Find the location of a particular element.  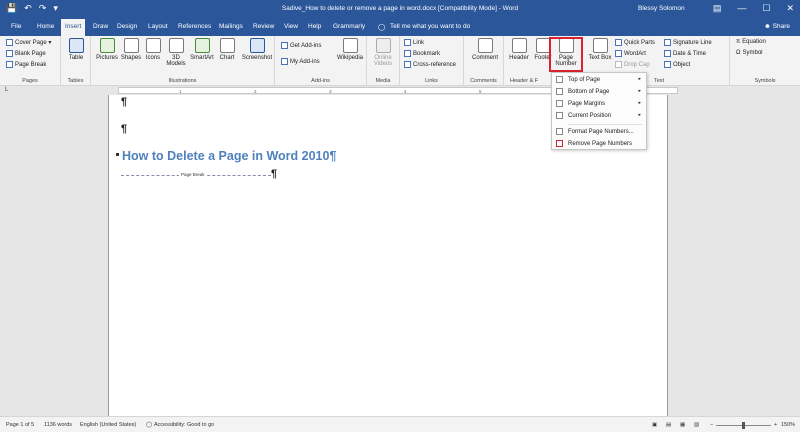

signature-line-button: Signature Line is located at coordinates (688, 42).